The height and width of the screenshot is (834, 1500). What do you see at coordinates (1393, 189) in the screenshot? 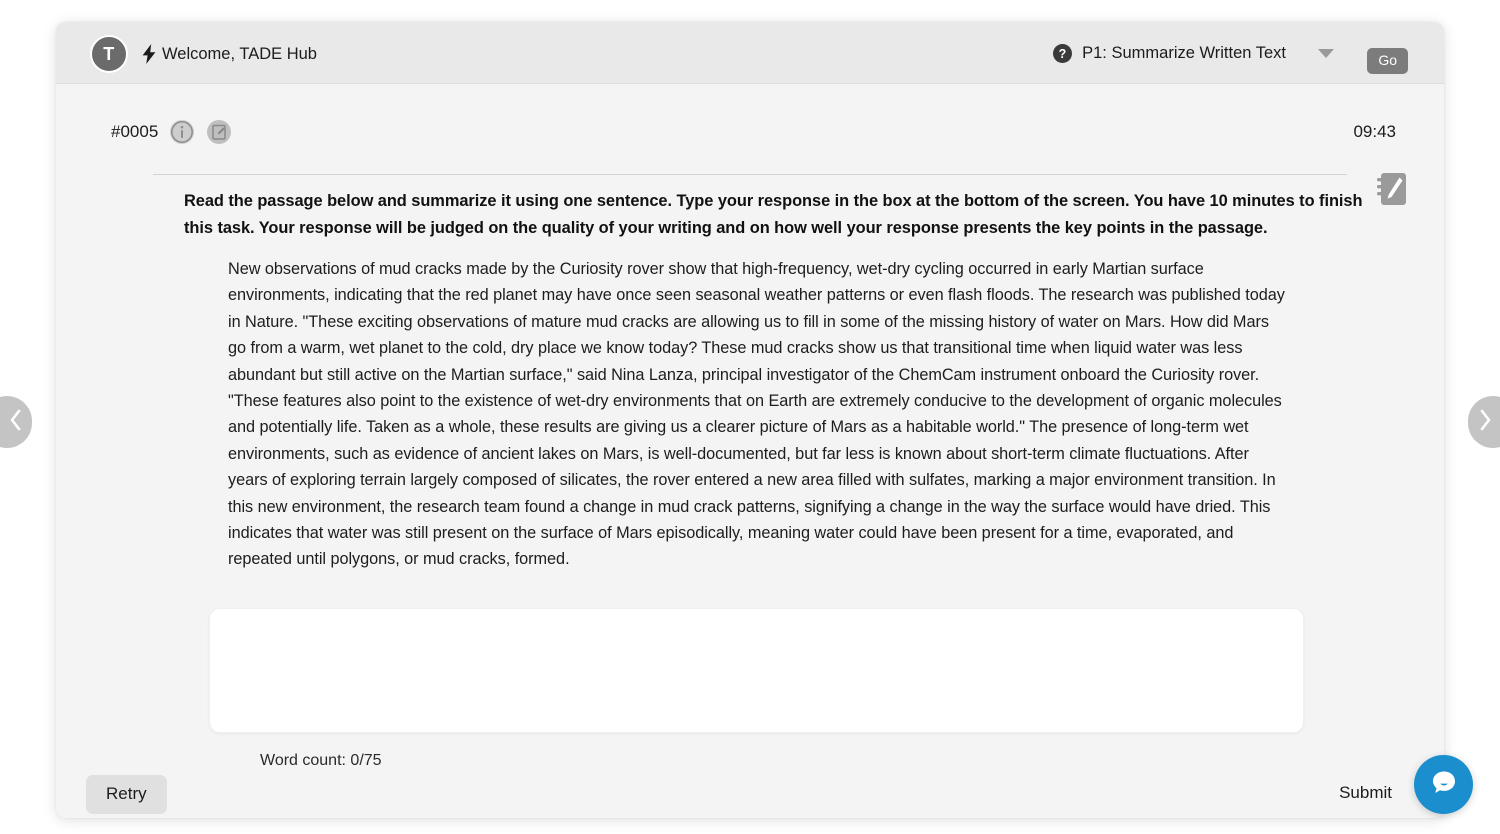
I see `notepad-pencil-icon` at bounding box center [1393, 189].